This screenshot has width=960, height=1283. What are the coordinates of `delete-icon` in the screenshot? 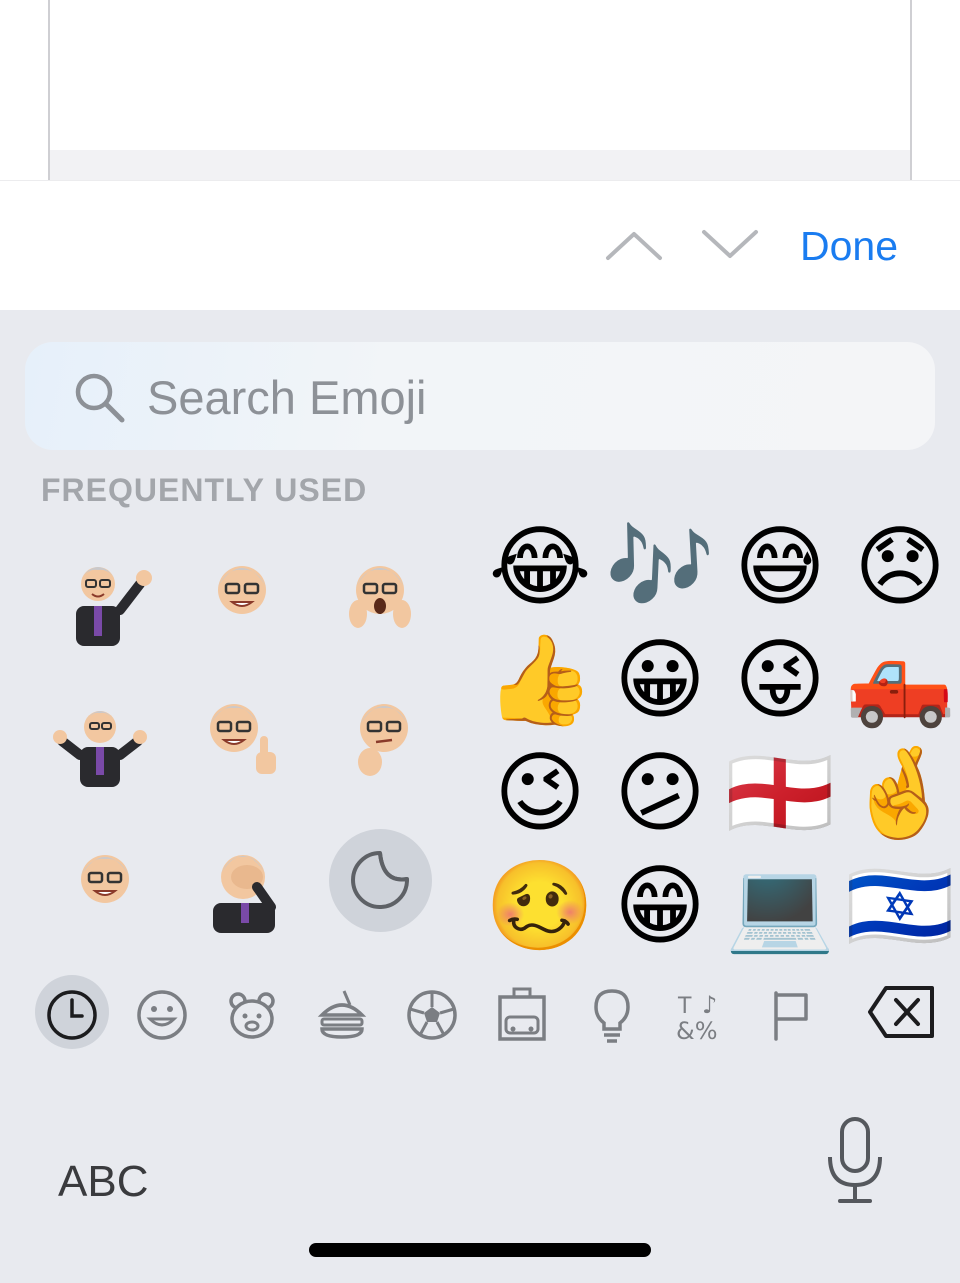 It's located at (902, 1012).